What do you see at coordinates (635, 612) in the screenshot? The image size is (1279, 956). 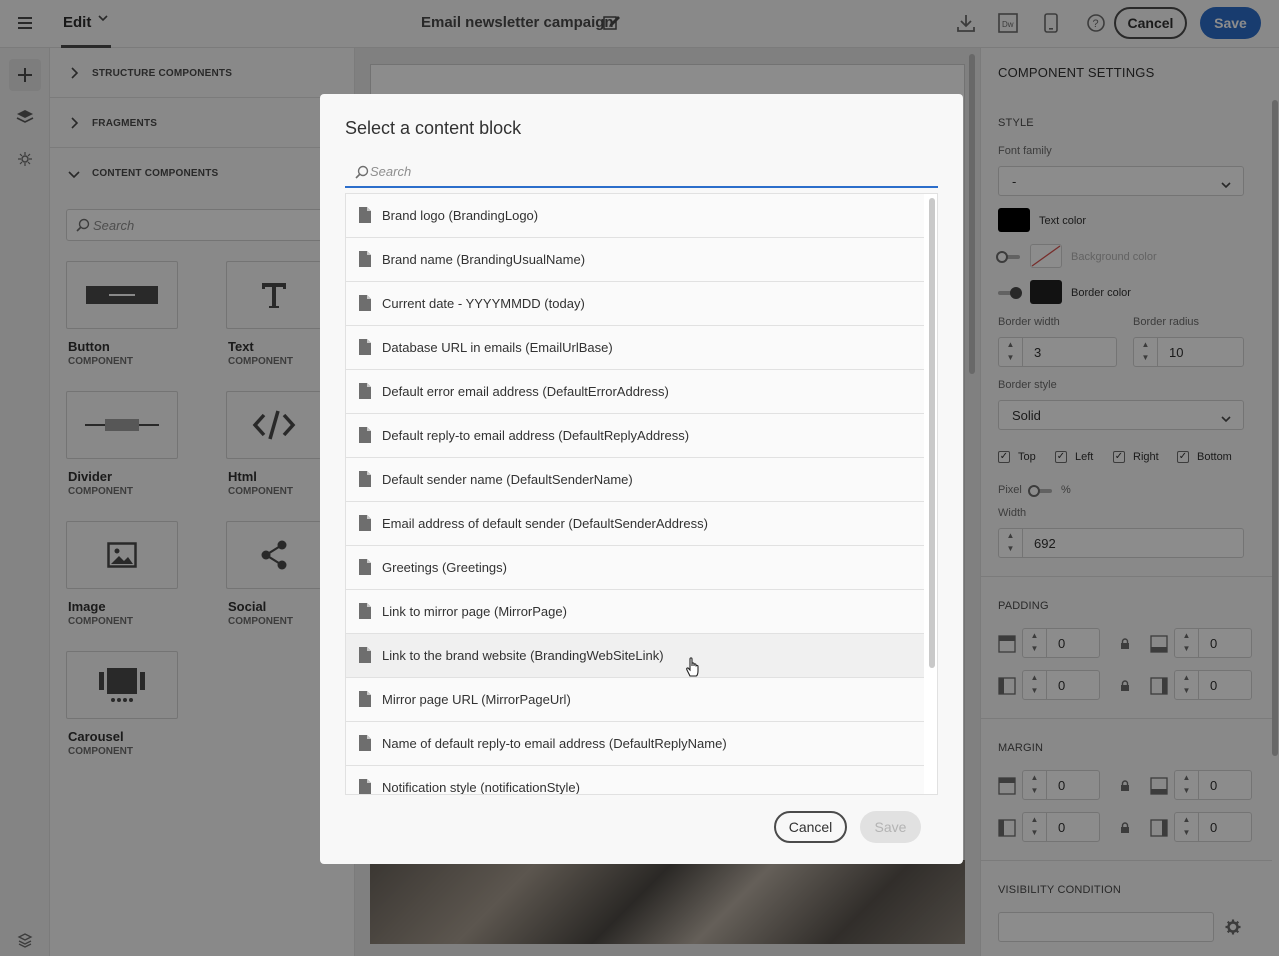 I see `list-item: Link to mirror page (MirrorPage)` at bounding box center [635, 612].